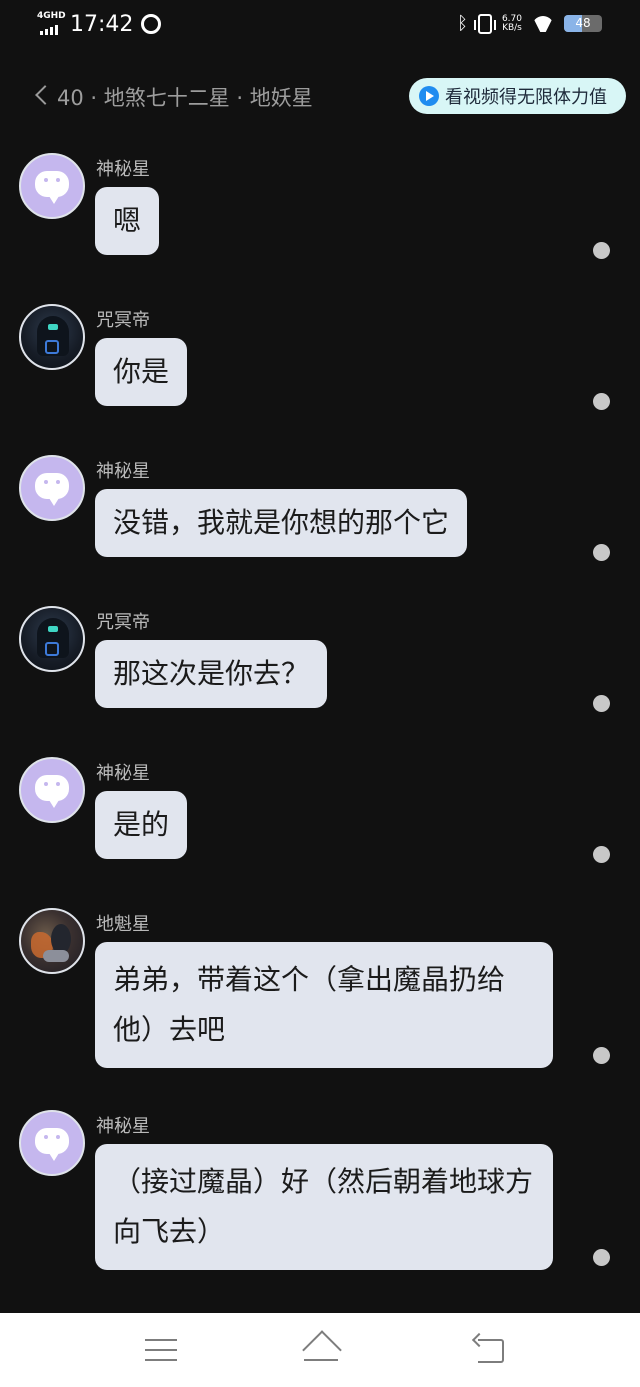 The image size is (640, 1387). What do you see at coordinates (51, 24) in the screenshot?
I see `cellular-signal-icon: 4GHD` at bounding box center [51, 24].